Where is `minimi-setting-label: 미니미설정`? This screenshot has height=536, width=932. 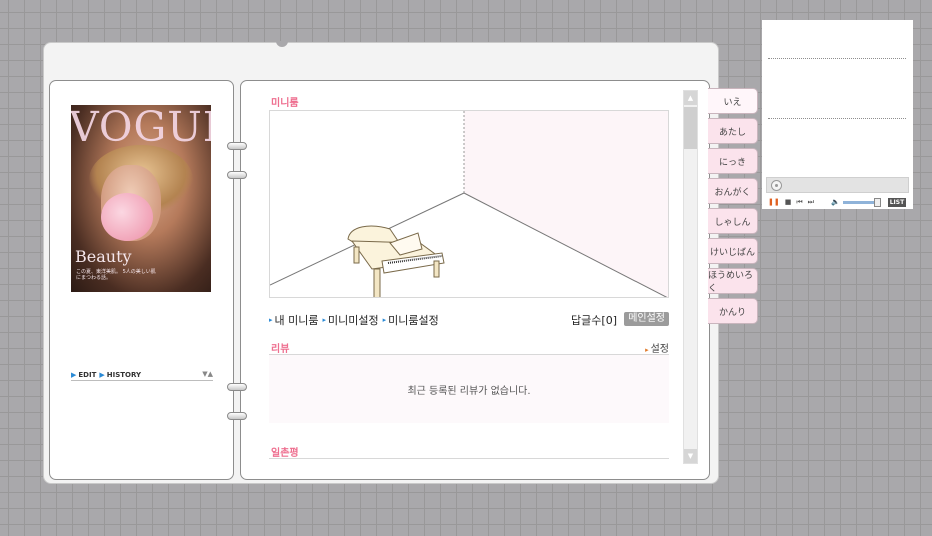 minimi-setting-label: 미니미설정 is located at coordinates (353, 320).